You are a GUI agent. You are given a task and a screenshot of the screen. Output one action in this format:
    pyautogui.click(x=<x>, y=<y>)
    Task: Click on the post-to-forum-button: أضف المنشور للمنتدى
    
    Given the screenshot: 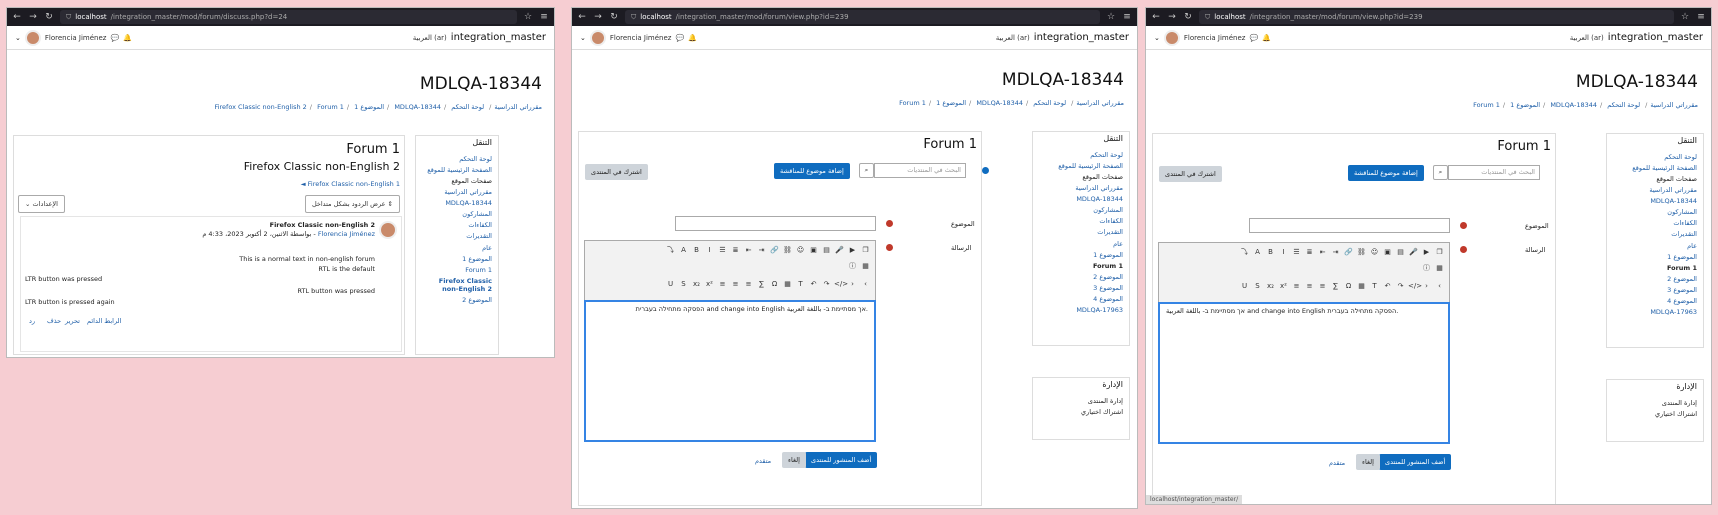 What is the action you would take?
    pyautogui.click(x=1415, y=462)
    